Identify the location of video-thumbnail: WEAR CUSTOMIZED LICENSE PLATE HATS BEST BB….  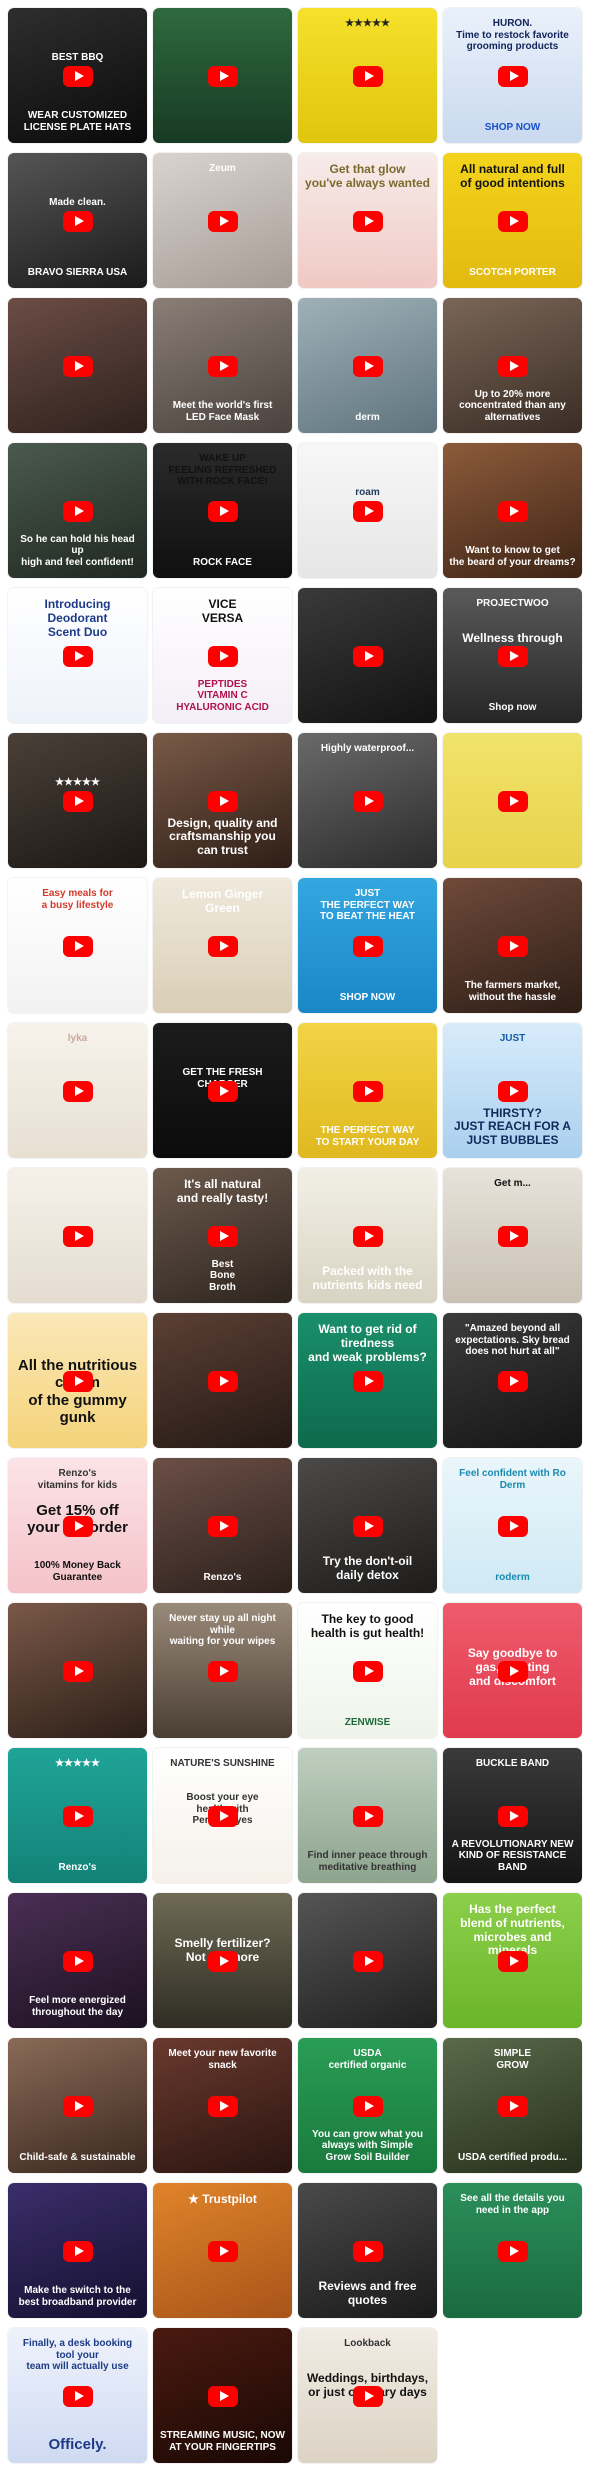
(77, 75).